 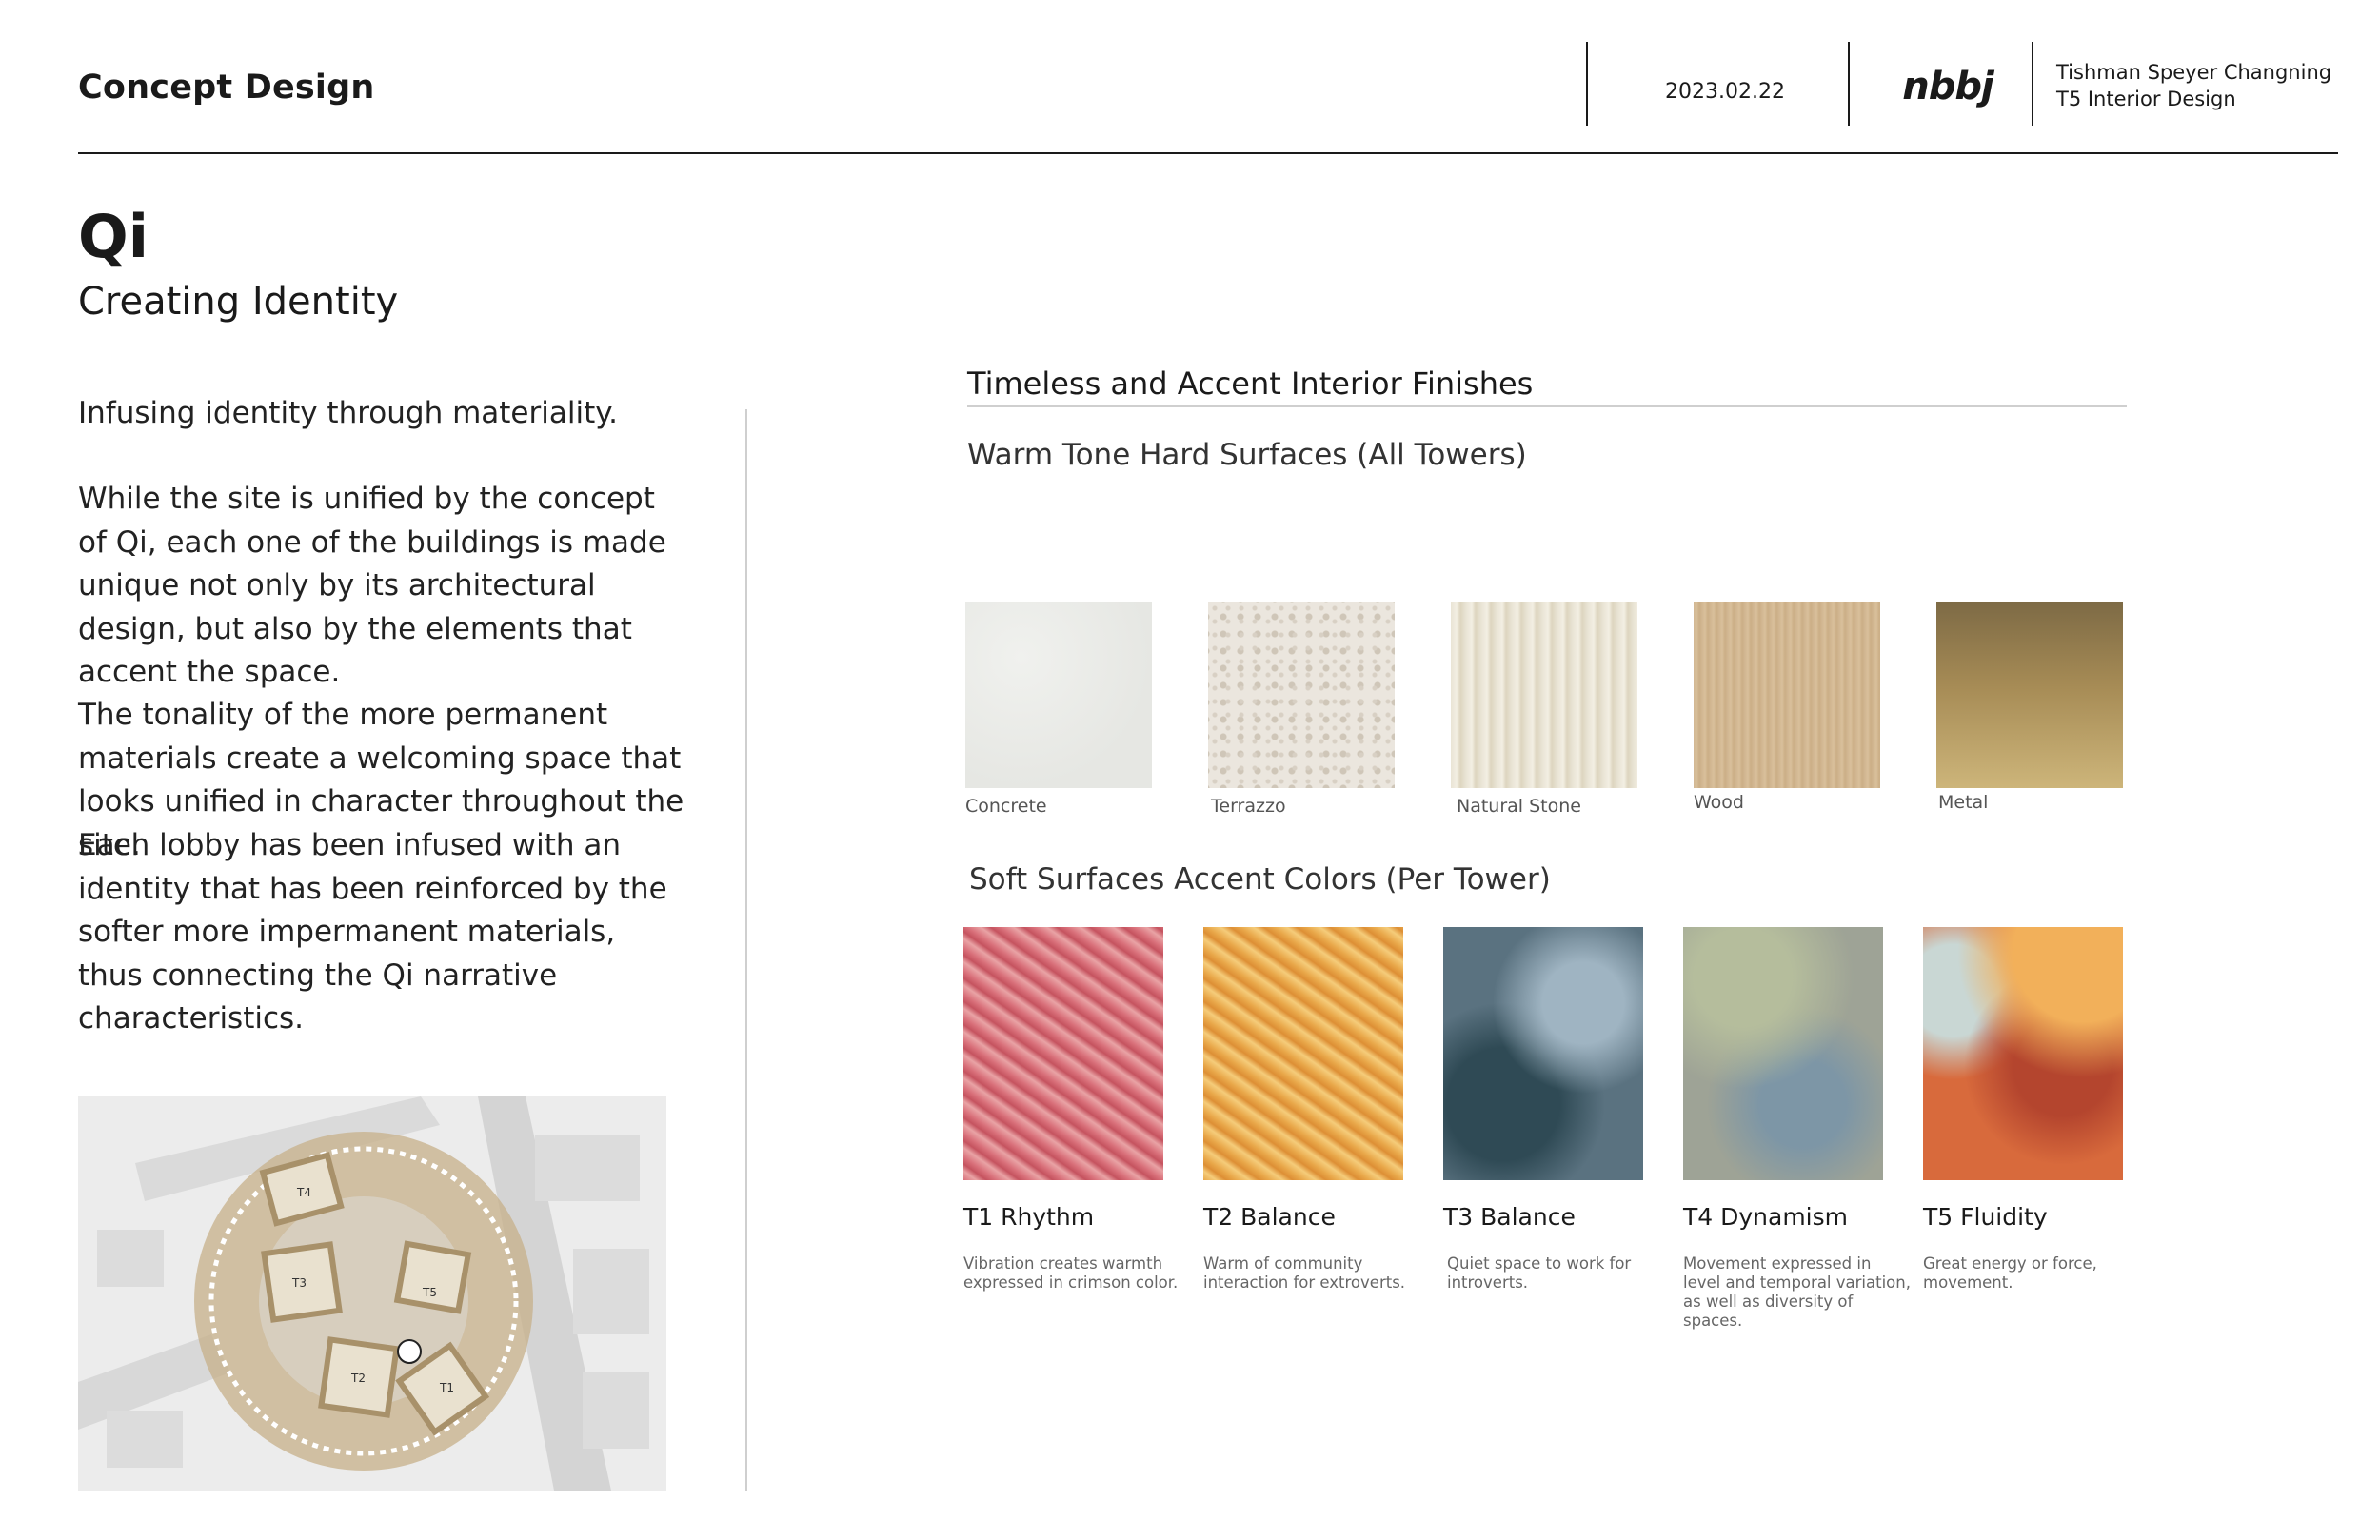 What do you see at coordinates (1260, 879) in the screenshot?
I see `soft-surfaces-title: Soft Surfaces Accent Colors (Per Tower)` at bounding box center [1260, 879].